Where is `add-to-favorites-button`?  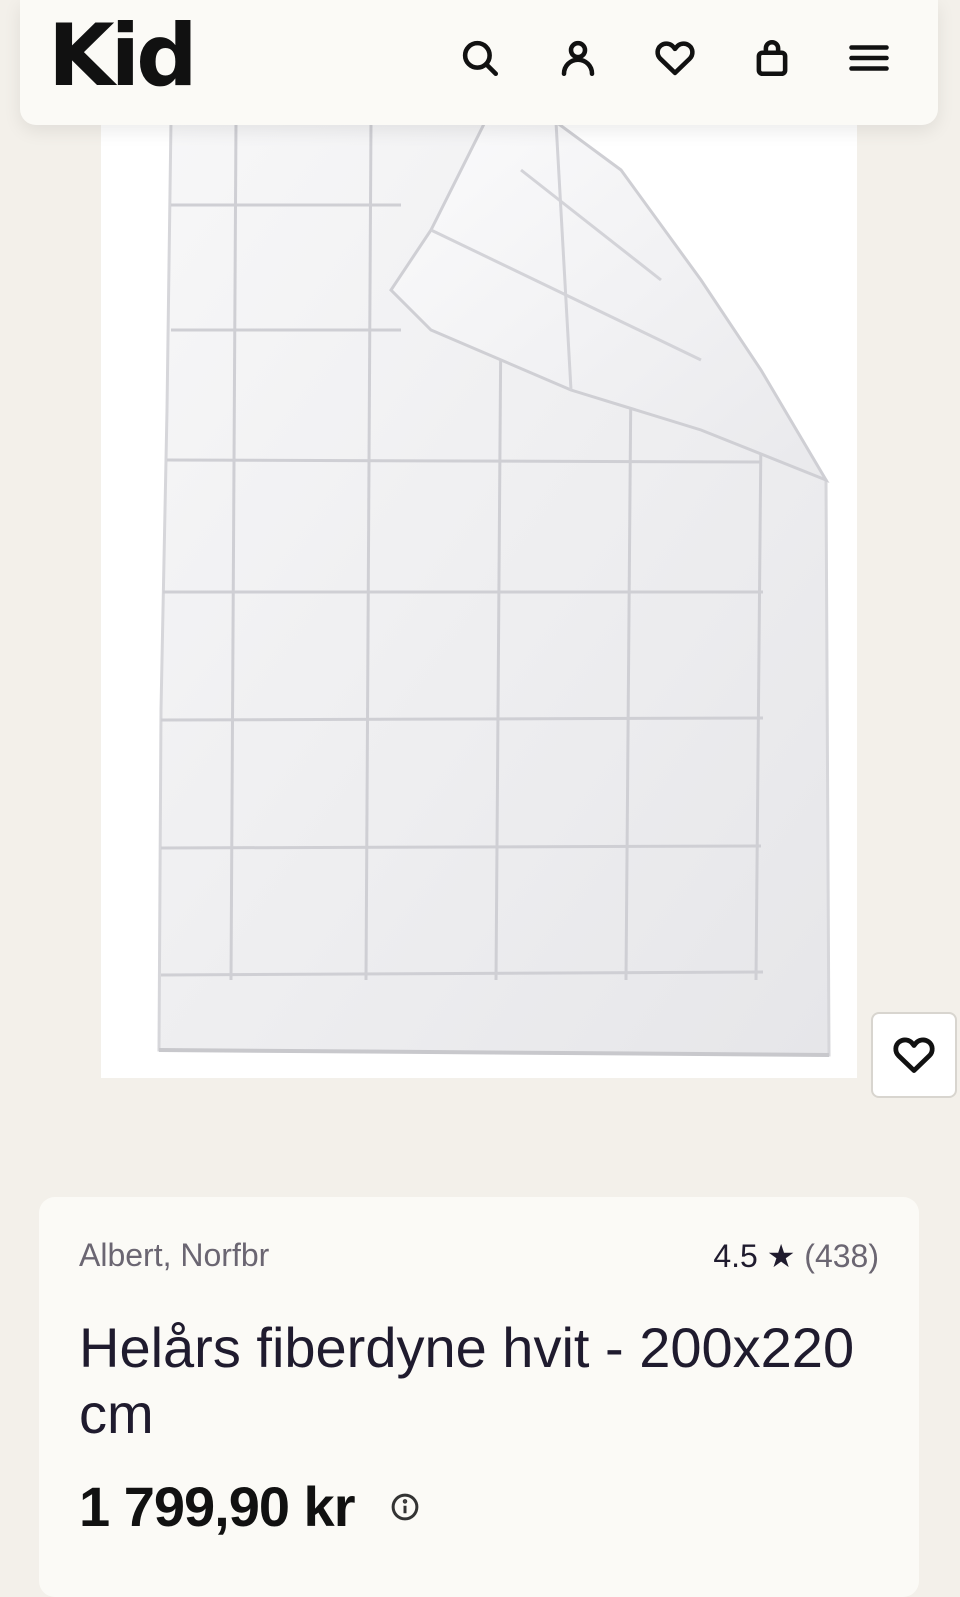 add-to-favorites-button is located at coordinates (914, 1055).